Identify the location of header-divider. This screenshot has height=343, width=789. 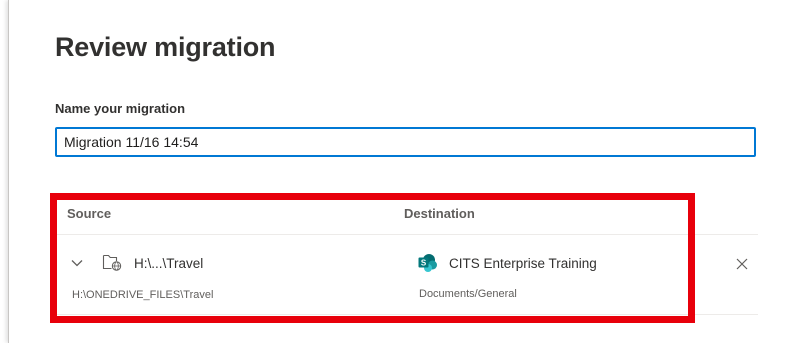
(406, 234).